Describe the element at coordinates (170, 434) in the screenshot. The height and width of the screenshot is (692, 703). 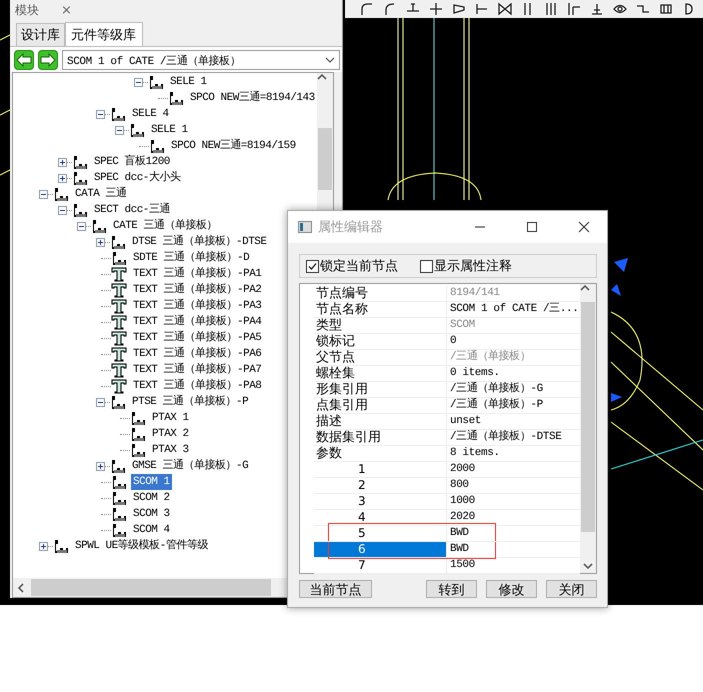
I see `tree-item: PTAX 2` at that location.